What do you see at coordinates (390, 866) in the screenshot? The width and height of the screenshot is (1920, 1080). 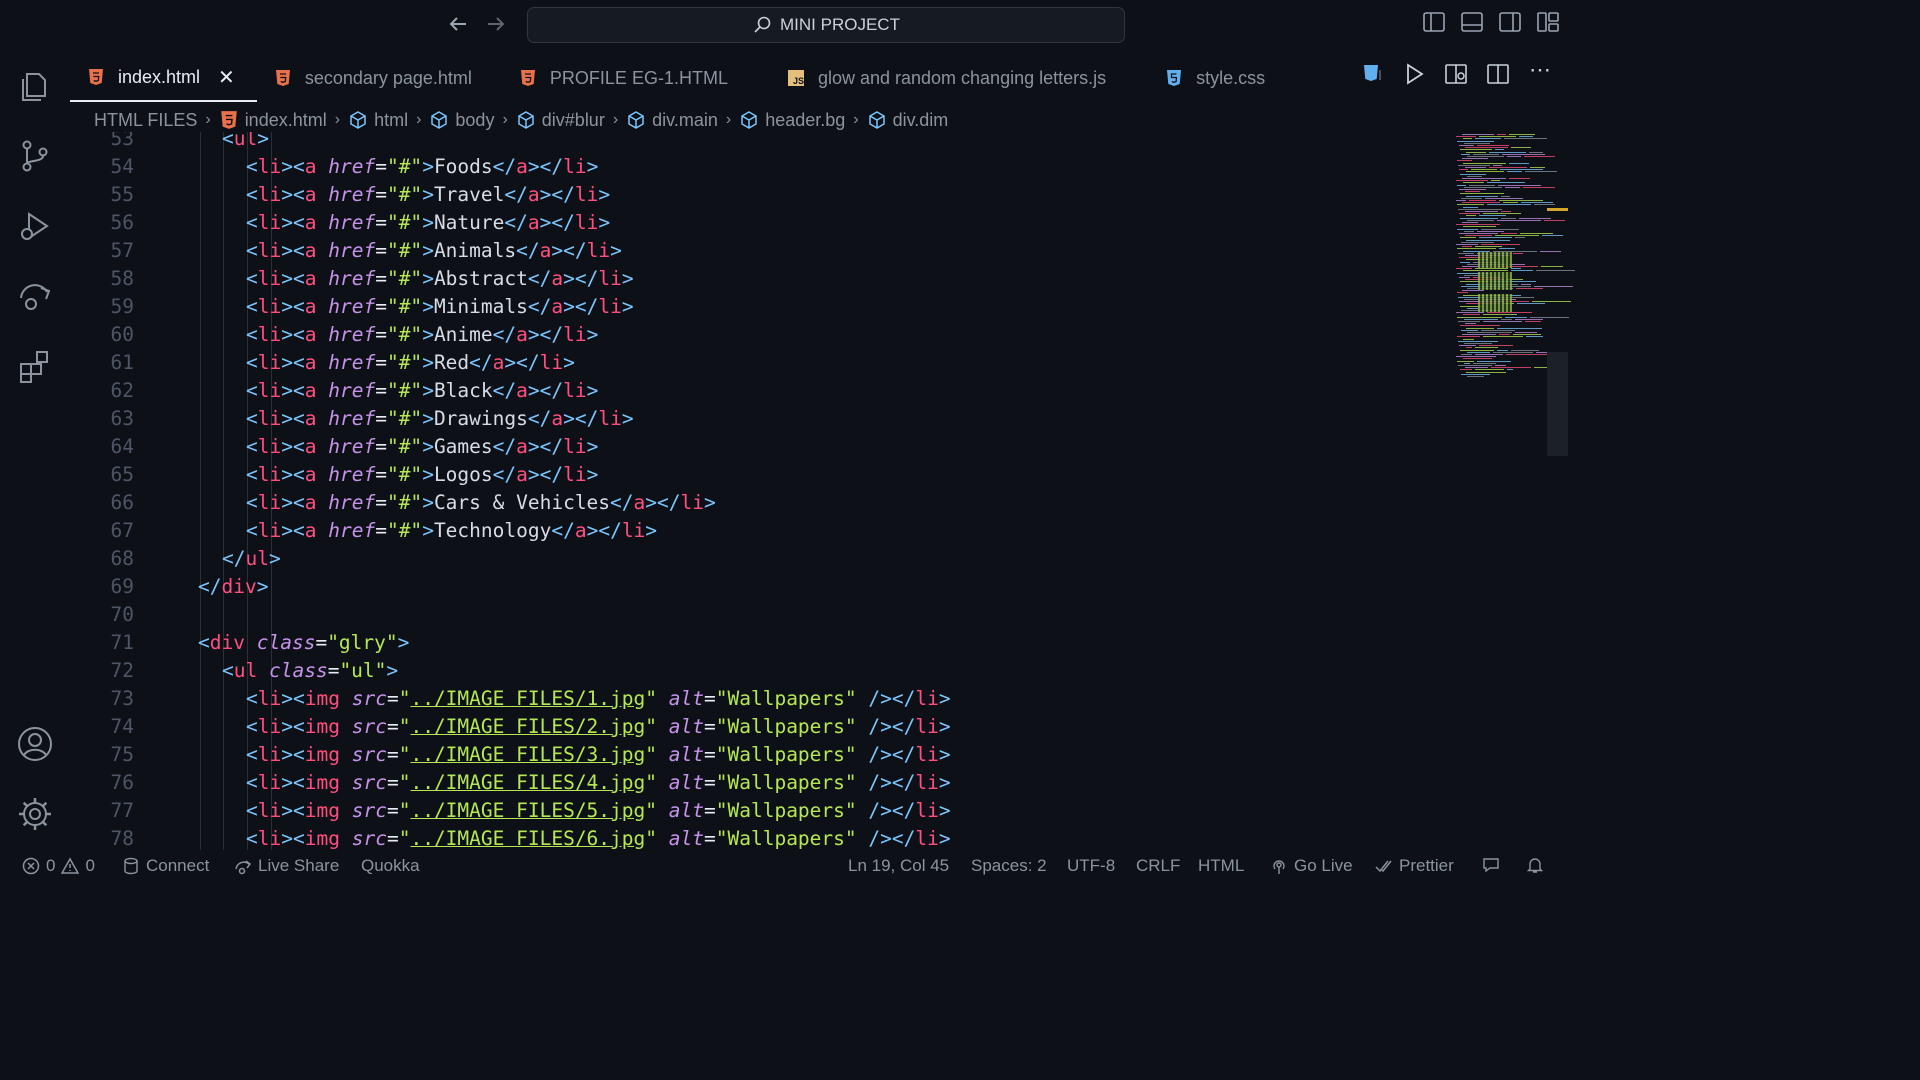 I see `quokka-status: Quokka` at bounding box center [390, 866].